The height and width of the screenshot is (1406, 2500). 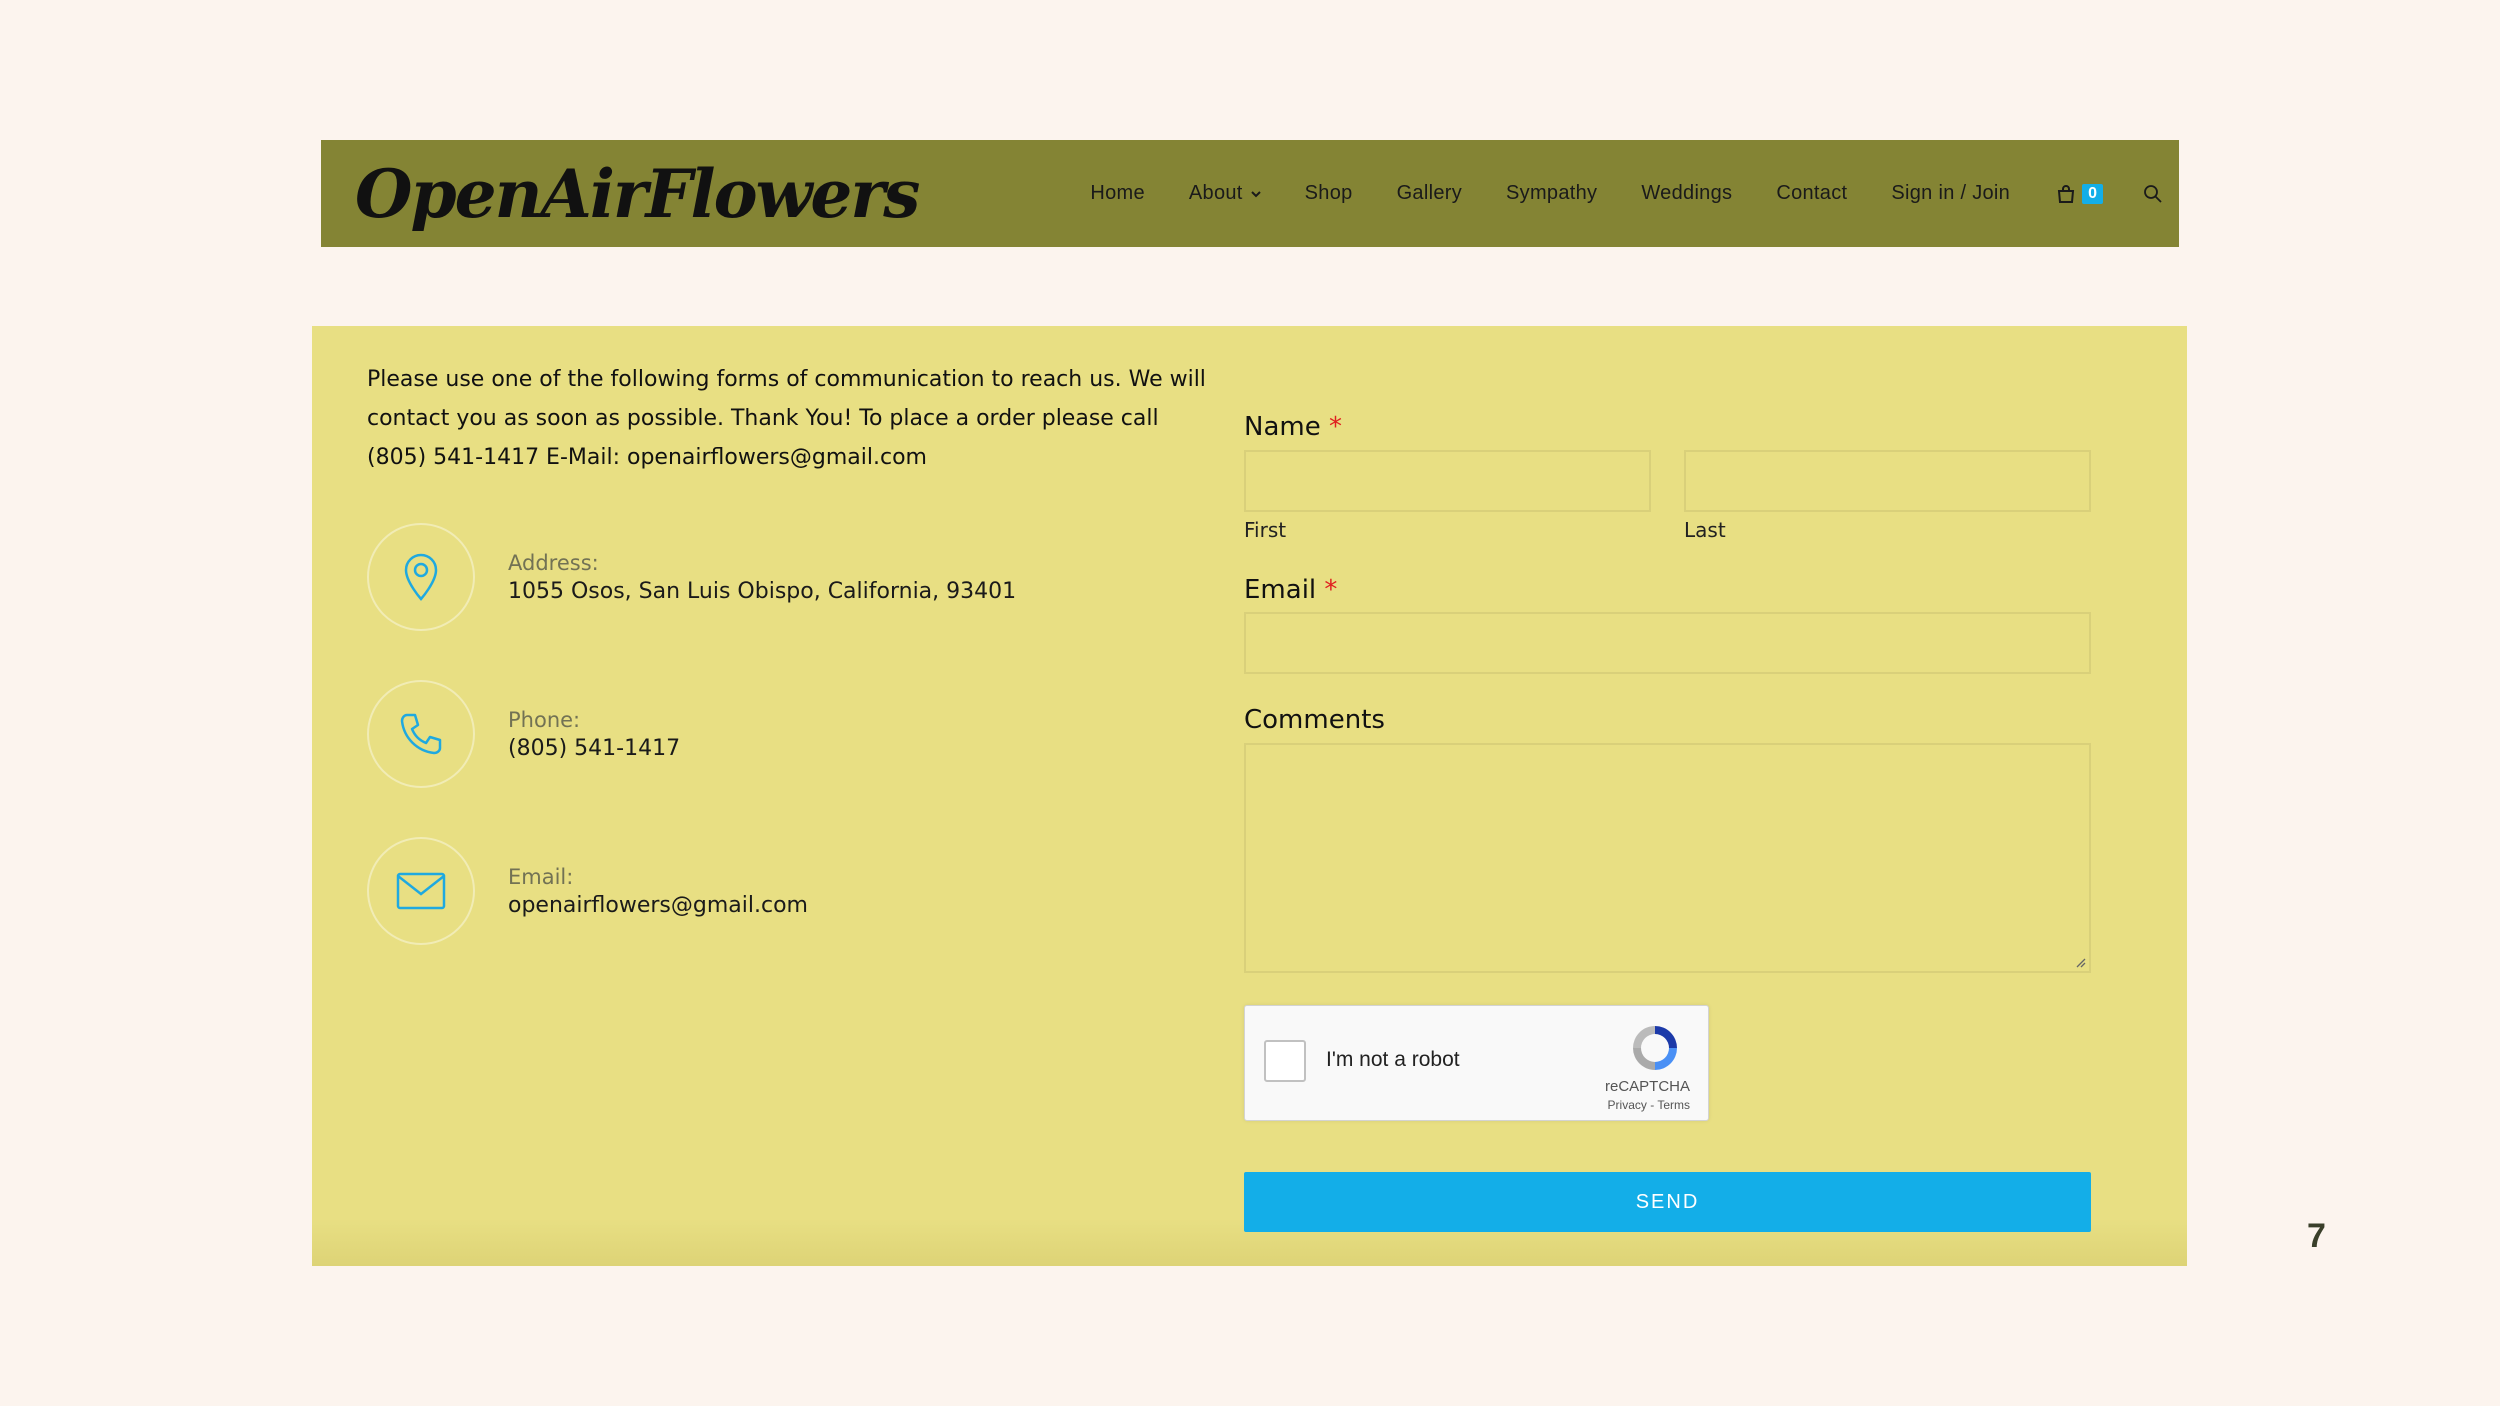 I want to click on search-button, so click(x=2153, y=194).